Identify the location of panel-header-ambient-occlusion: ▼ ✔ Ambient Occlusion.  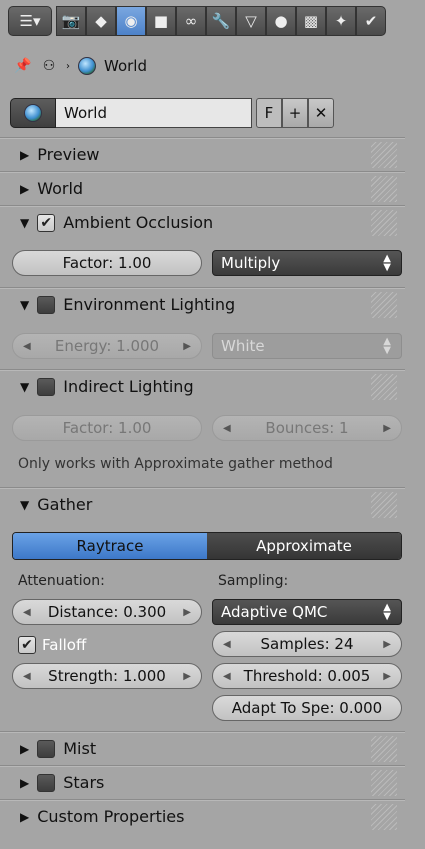
(202, 222).